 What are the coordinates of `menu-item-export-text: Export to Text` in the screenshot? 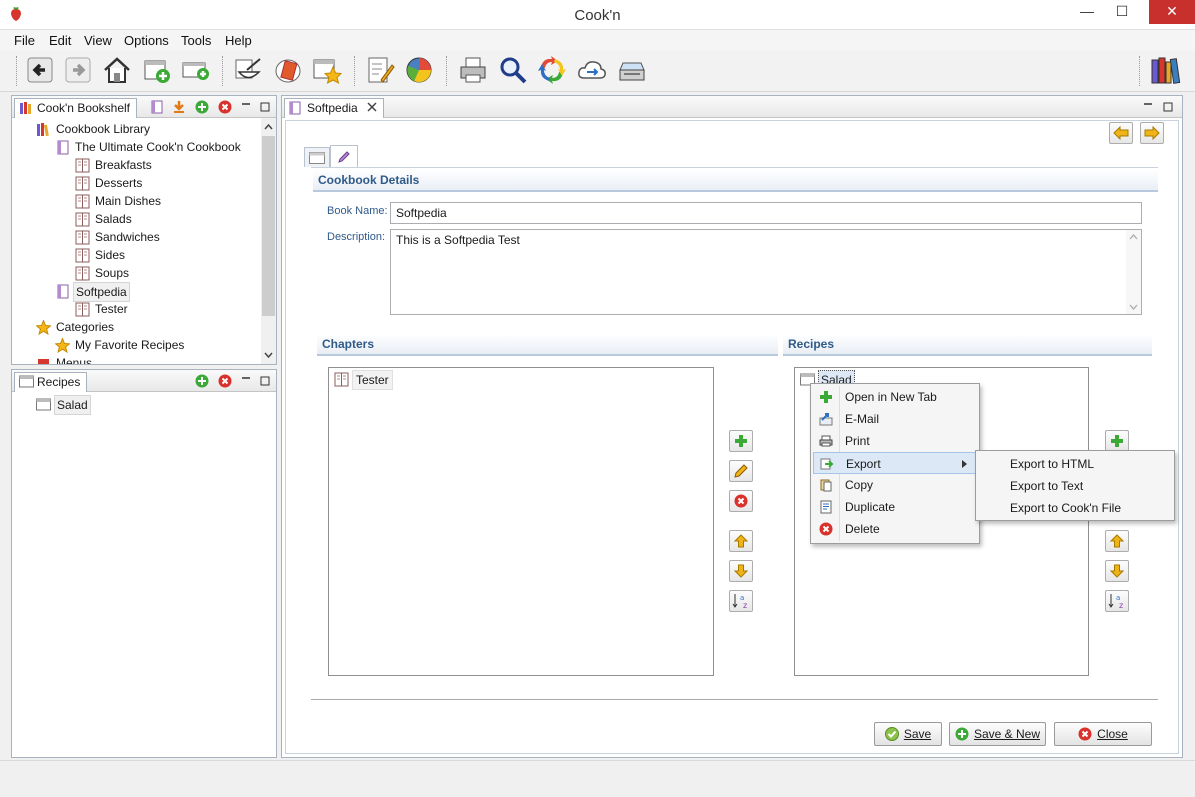 It's located at (1075, 486).